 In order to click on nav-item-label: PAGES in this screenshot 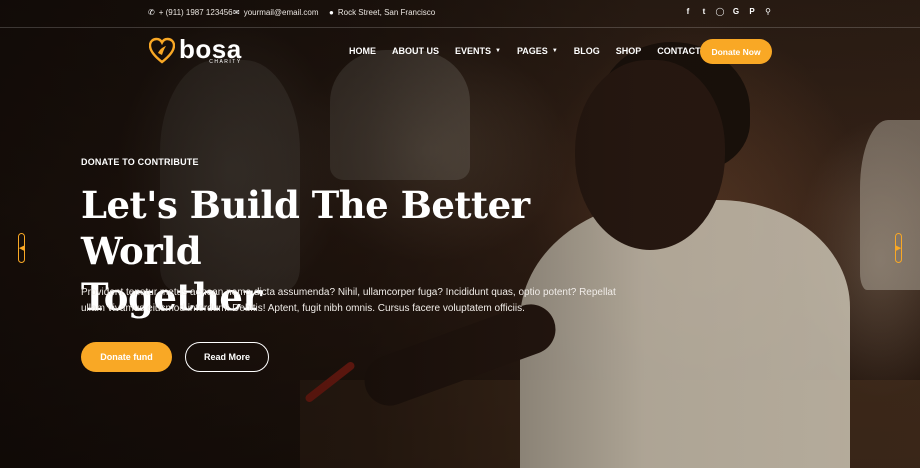, I will do `click(532, 51)`.